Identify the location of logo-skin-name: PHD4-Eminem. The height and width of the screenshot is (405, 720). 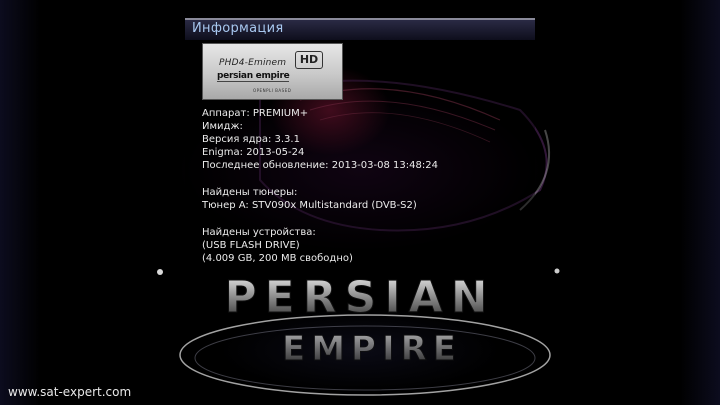
(253, 63).